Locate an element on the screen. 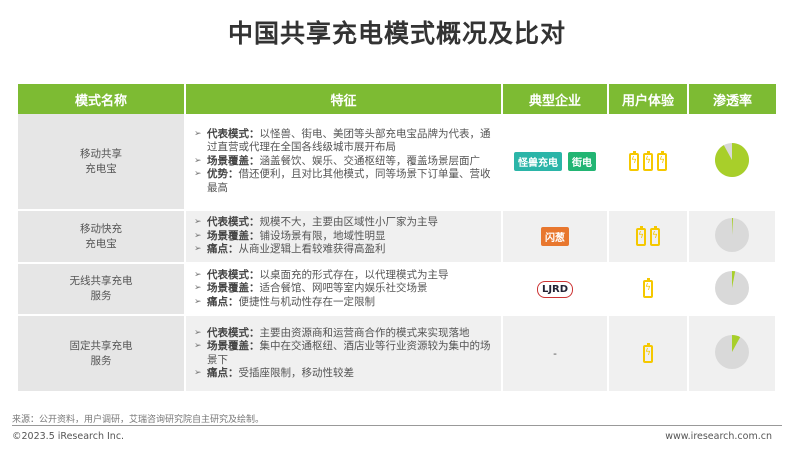  mode-line: 移动共享 is located at coordinates (101, 153).